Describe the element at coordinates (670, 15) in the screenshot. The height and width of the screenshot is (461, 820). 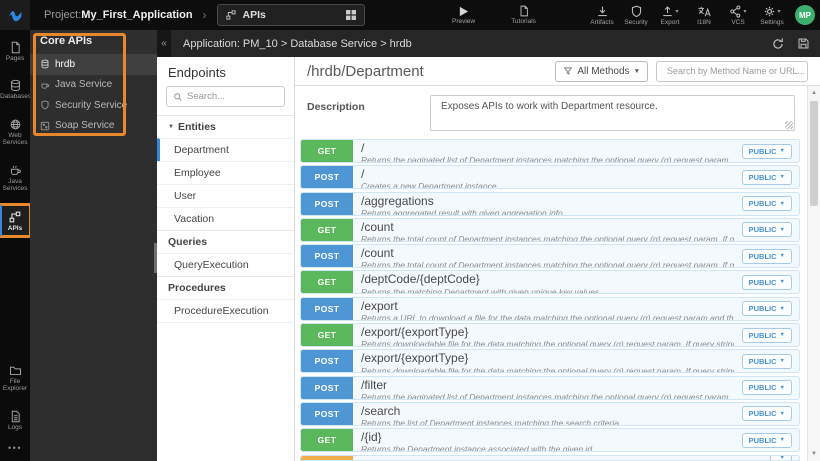
I see `export-button: ▾ Export` at that location.